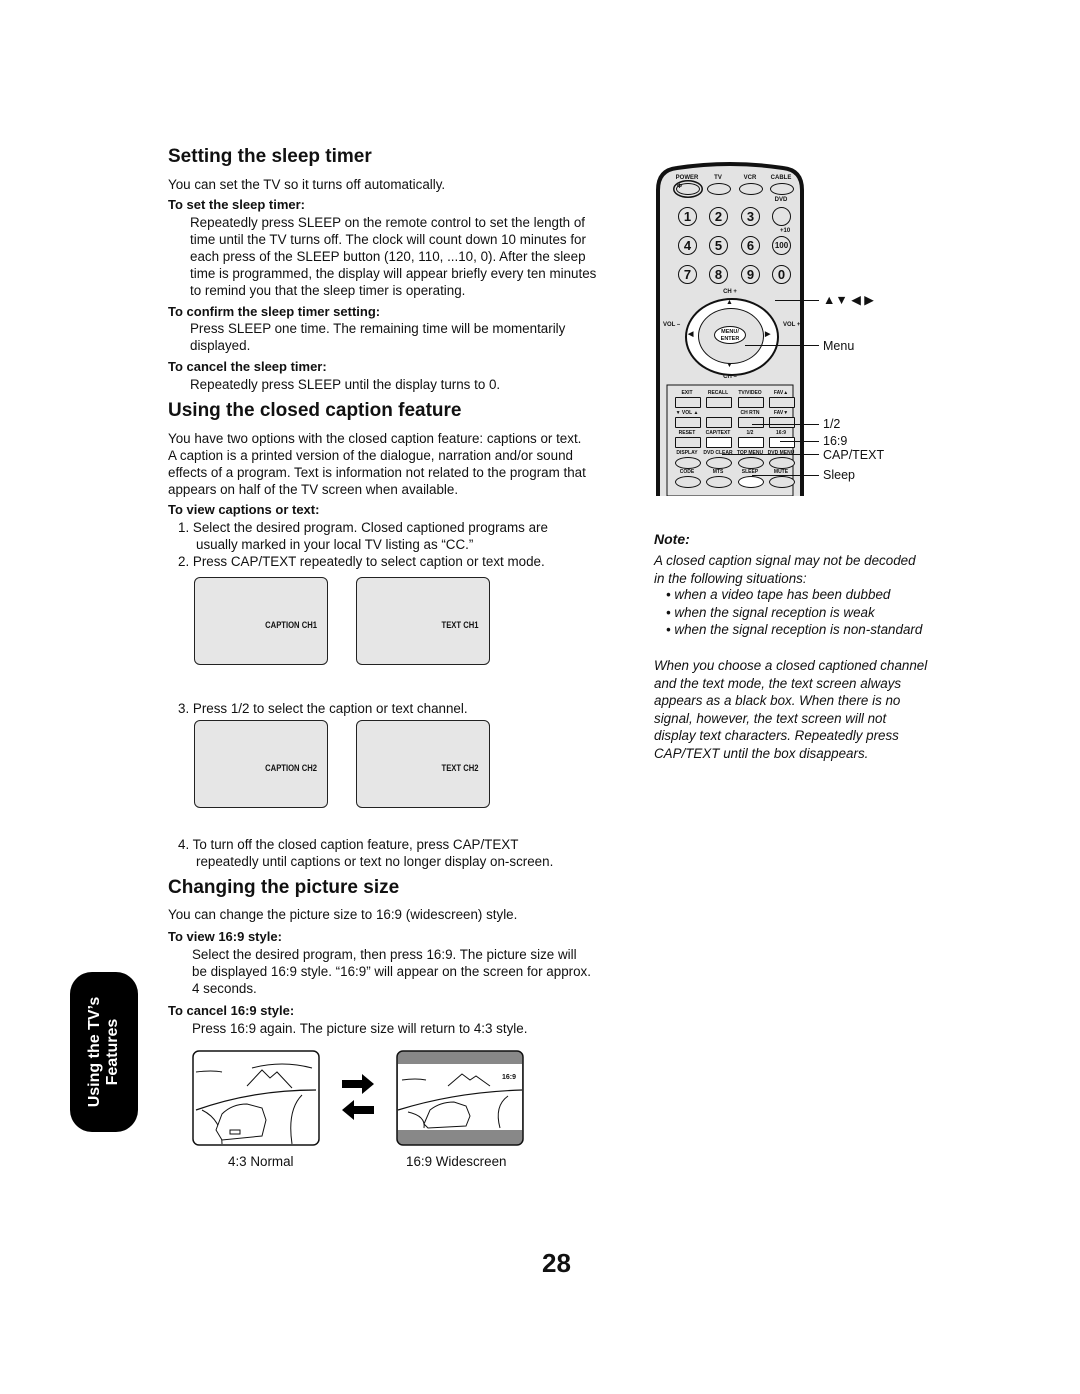 This screenshot has width=1080, height=1394. Describe the element at coordinates (750, 274) in the screenshot. I see `digit-button: 9` at that location.